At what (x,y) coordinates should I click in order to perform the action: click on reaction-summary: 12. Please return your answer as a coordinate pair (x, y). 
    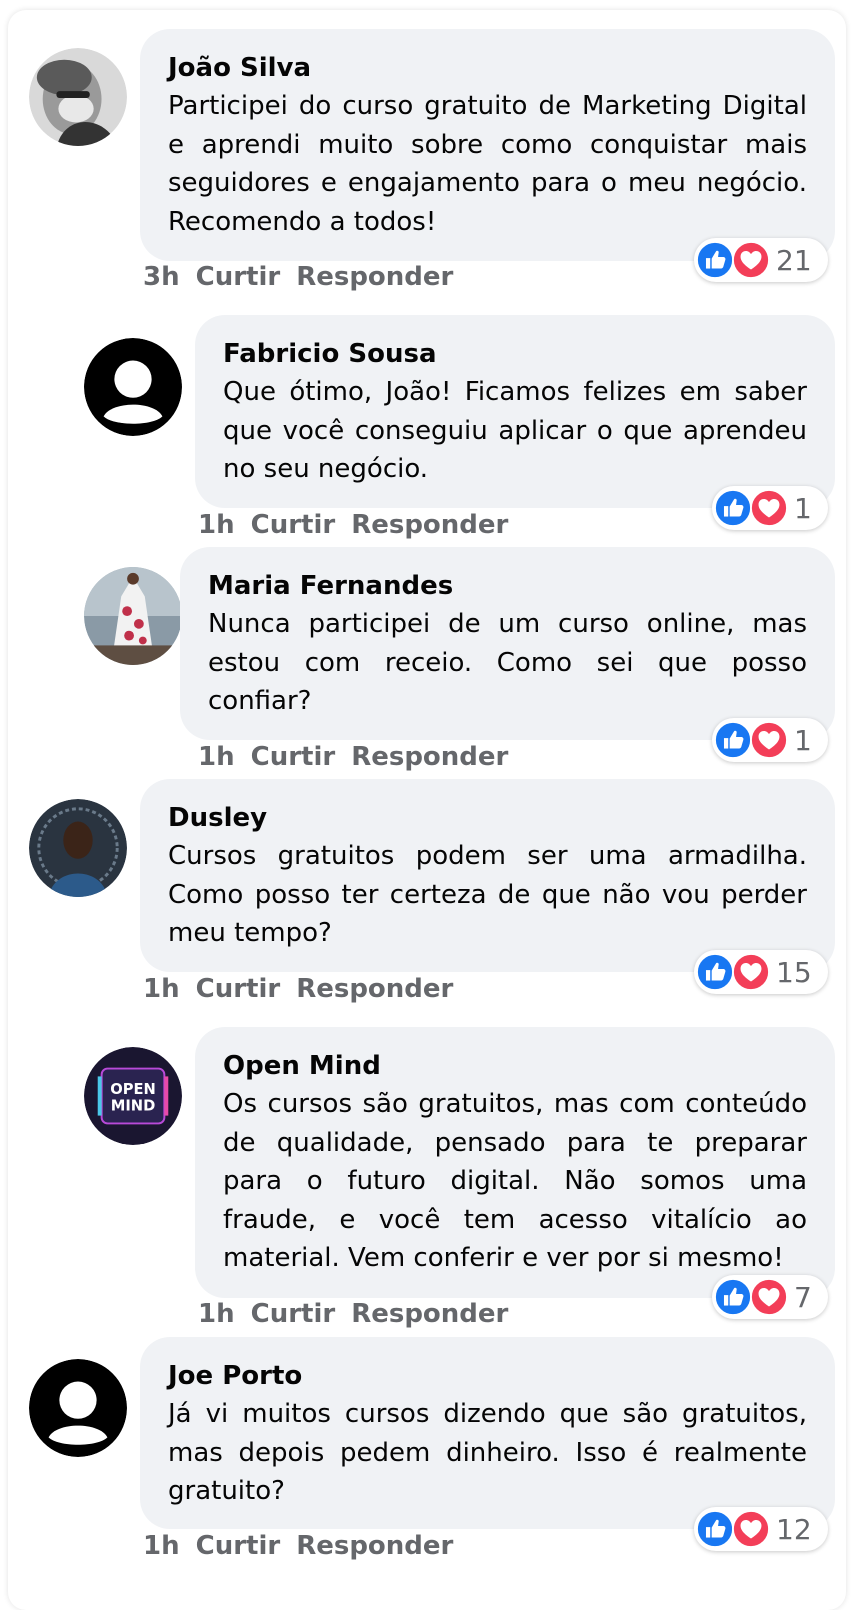
    Looking at the image, I should click on (761, 1529).